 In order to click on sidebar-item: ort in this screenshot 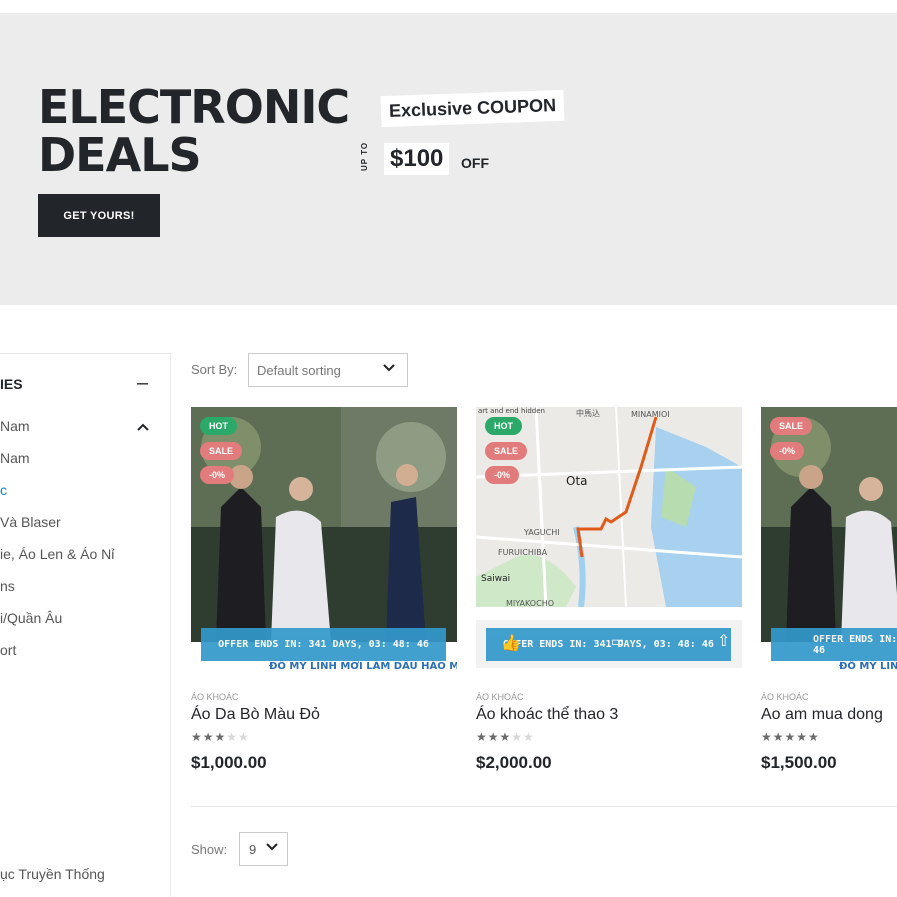, I will do `click(8, 650)`.